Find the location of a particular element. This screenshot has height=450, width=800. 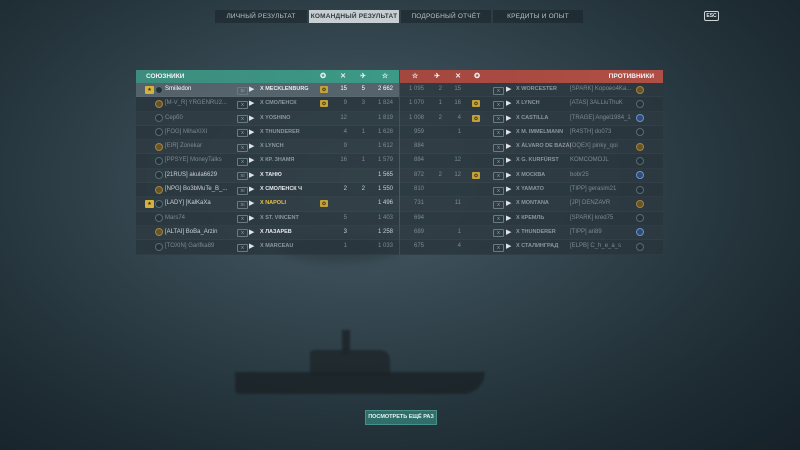

player-name: KOMCOMOJL is located at coordinates (601, 160).